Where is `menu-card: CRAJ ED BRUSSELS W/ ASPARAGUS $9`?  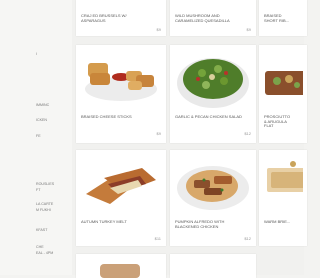
menu-card: CRAJ ED BRUSSELS W/ ASPARAGUS $9 is located at coordinates (121, 18).